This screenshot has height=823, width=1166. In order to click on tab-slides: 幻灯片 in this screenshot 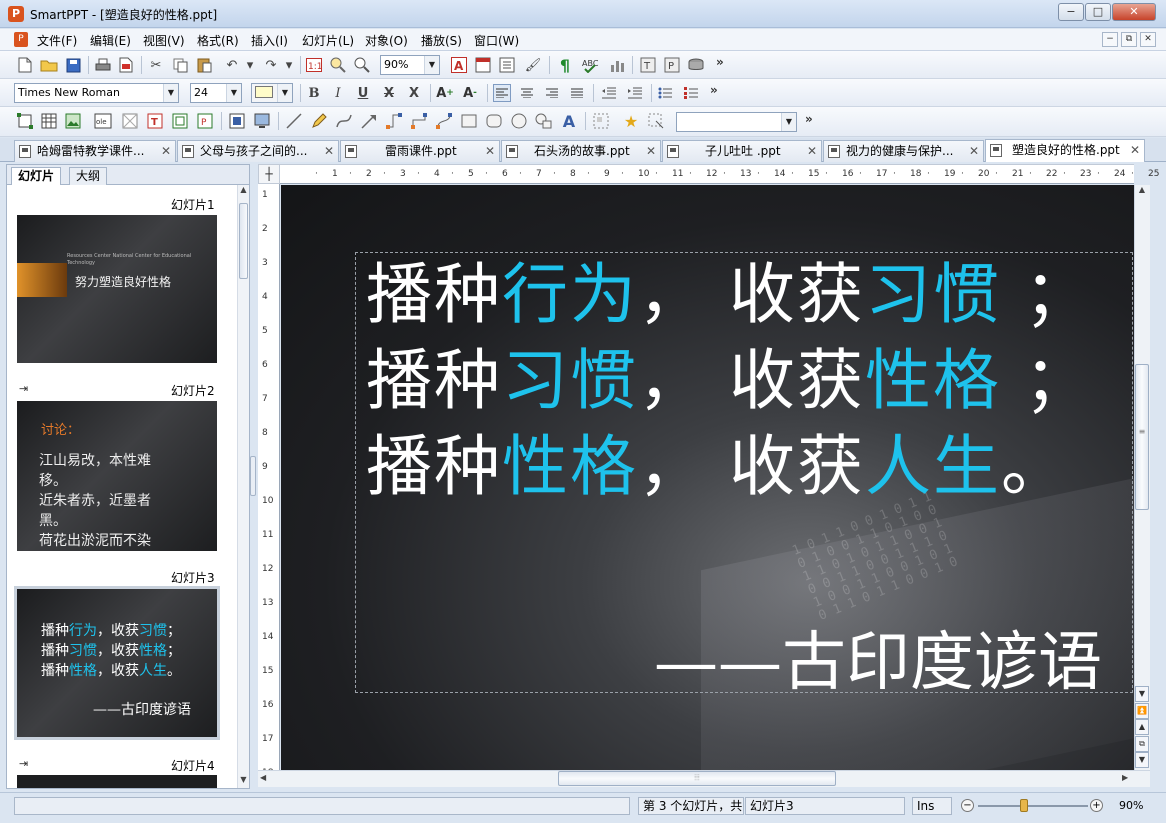, I will do `click(36, 176)`.